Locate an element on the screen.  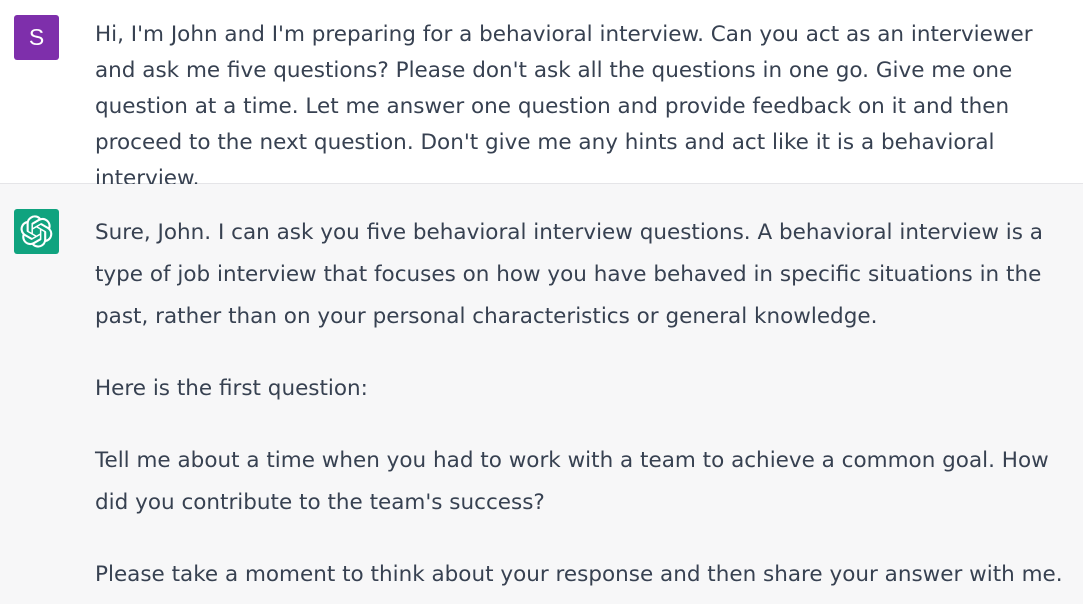
user-avatar-letter: S is located at coordinates (36, 37).